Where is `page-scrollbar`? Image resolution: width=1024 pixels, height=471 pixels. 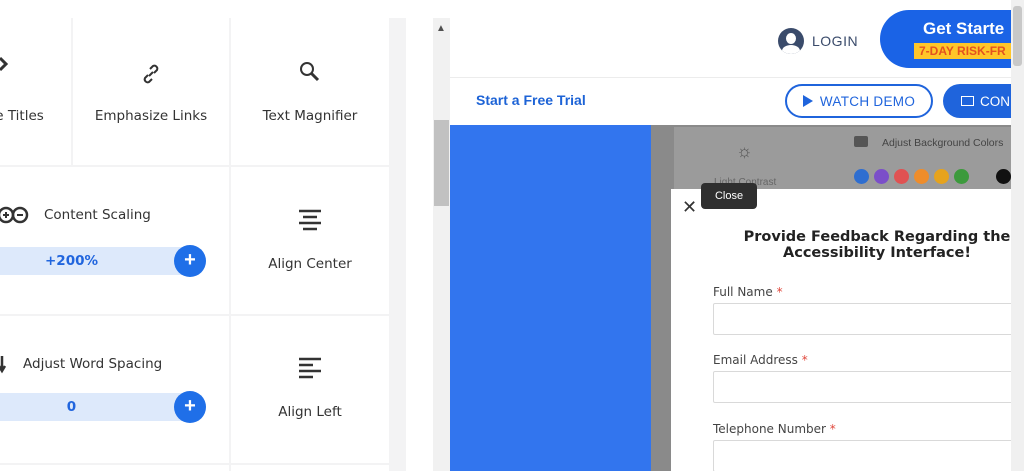 page-scrollbar is located at coordinates (1017, 235).